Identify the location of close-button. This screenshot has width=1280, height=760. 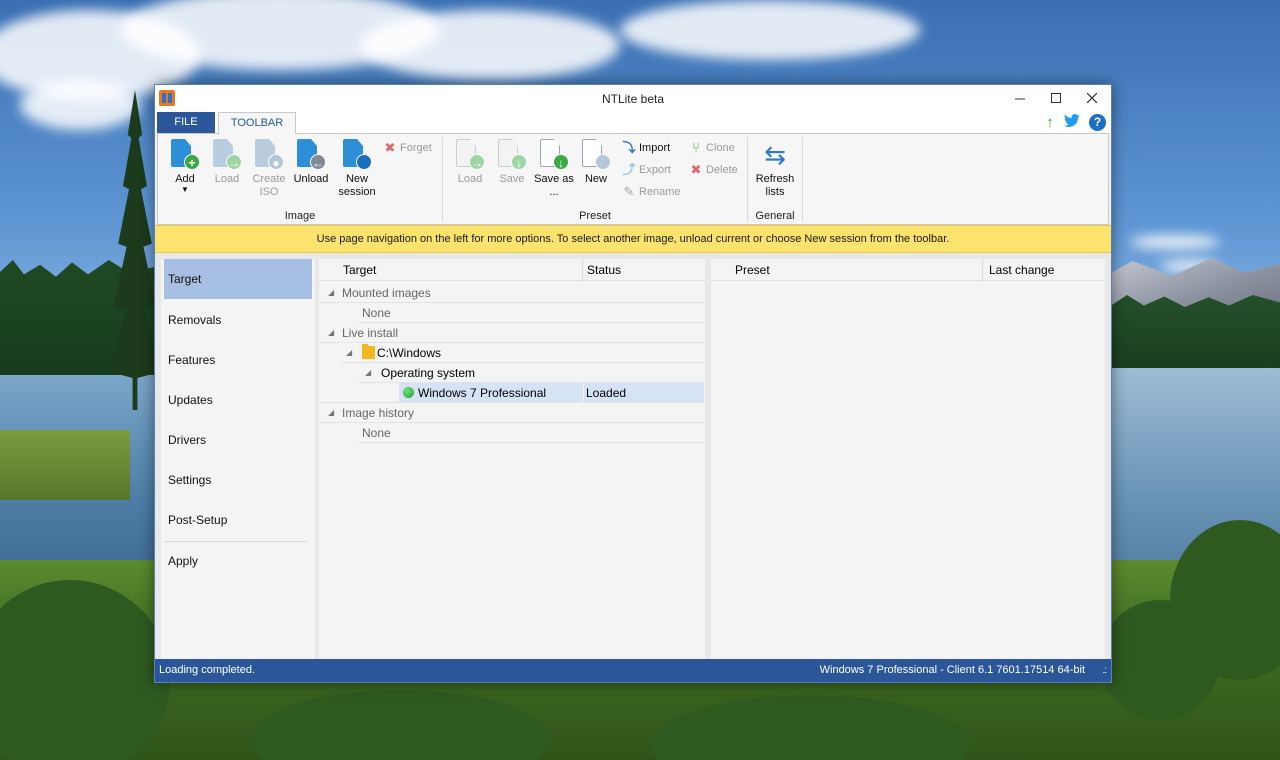
(1092, 98).